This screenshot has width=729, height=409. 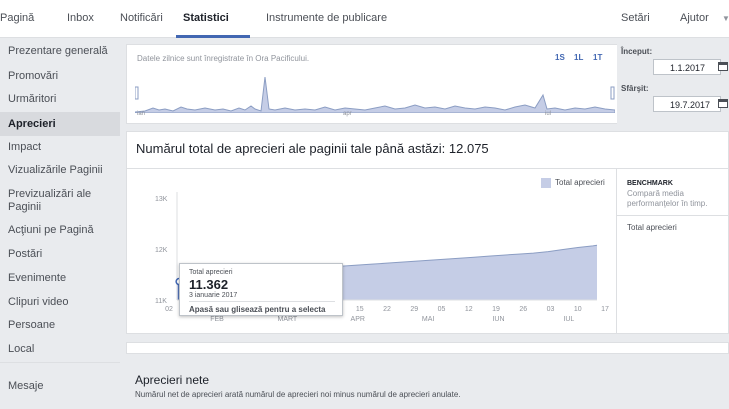 What do you see at coordinates (62, 325) in the screenshot?
I see `sidebar-item-people: Persoane` at bounding box center [62, 325].